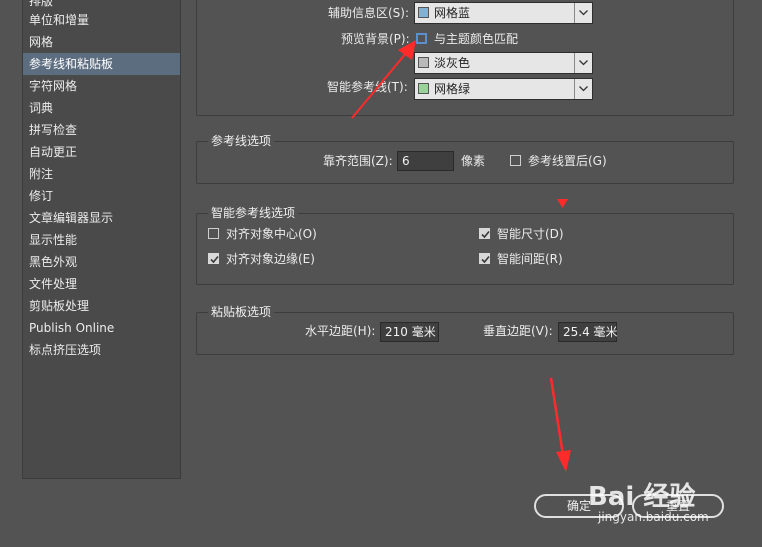  What do you see at coordinates (642, 497) in the screenshot?
I see `watermark-brand: Bai 经验` at bounding box center [642, 497].